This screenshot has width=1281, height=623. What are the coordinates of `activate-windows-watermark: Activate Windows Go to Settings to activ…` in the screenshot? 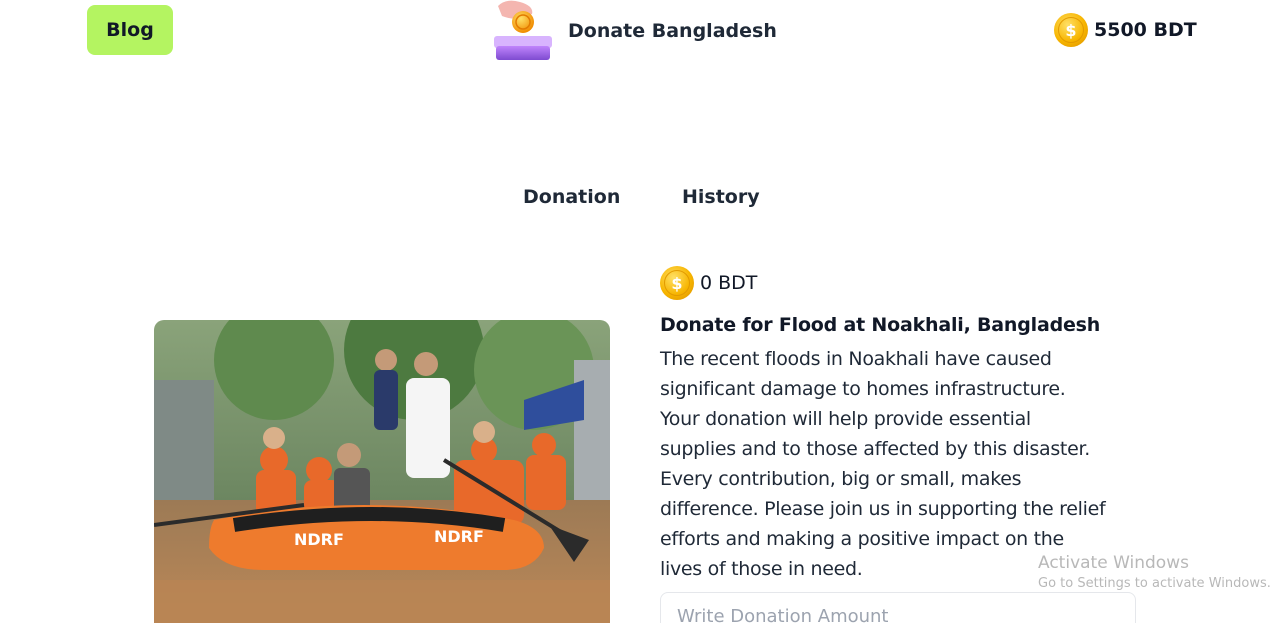 It's located at (1154, 572).